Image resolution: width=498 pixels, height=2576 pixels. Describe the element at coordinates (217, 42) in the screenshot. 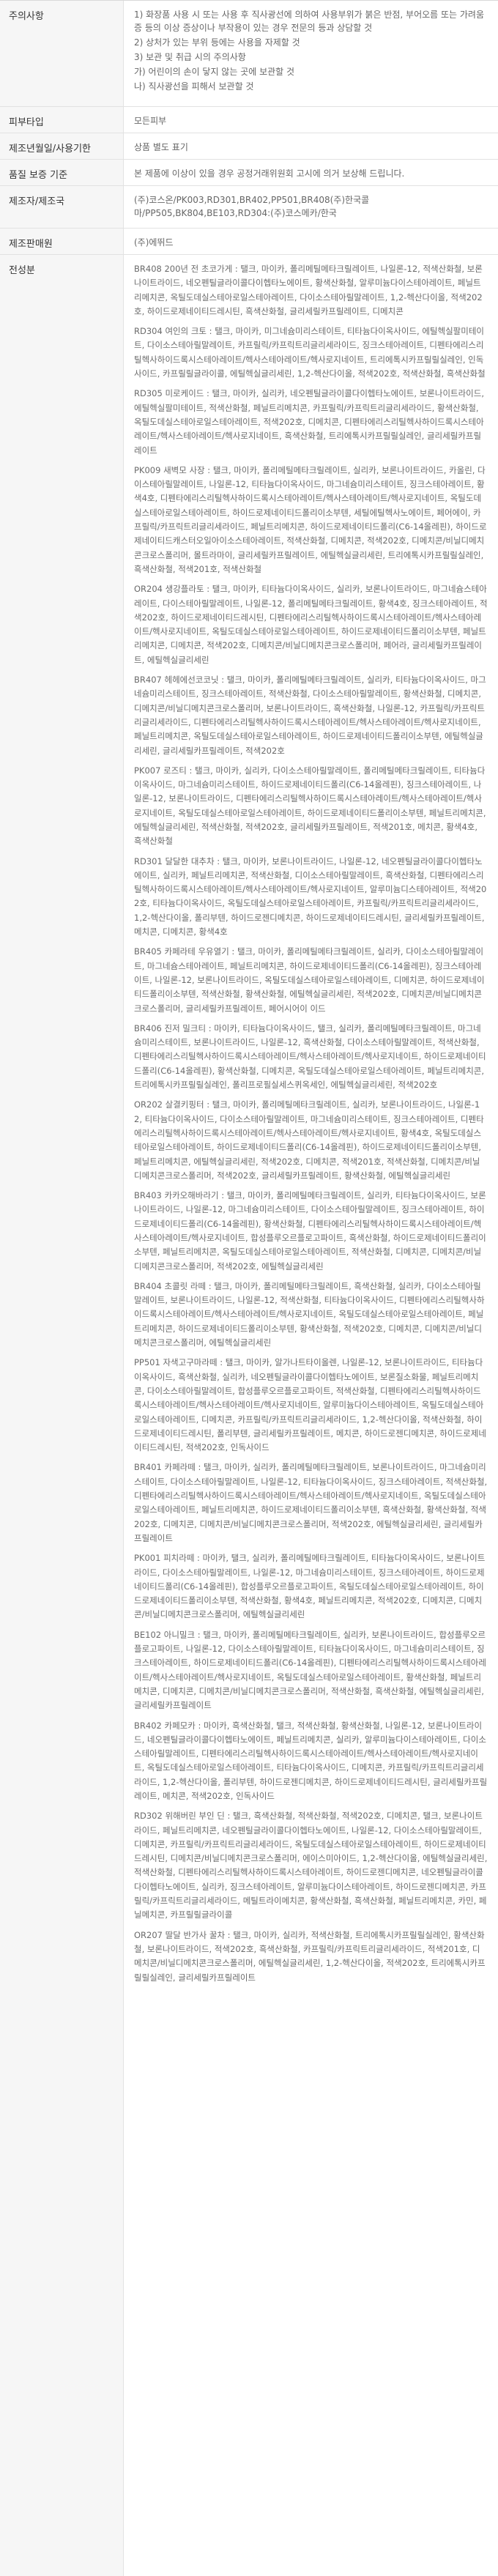

I see `caution-line: 2) 상처가 있는 부위 등에는 사용을 자제할 것` at that location.